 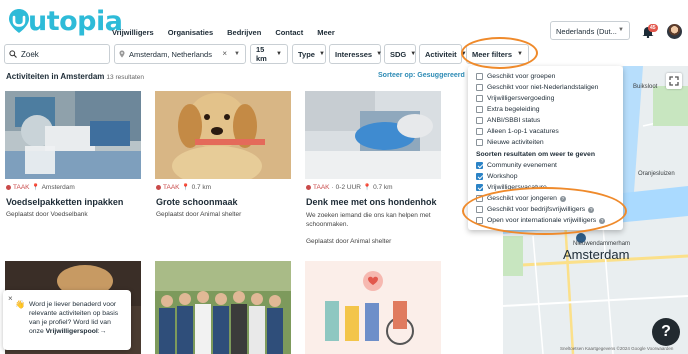 I want to click on filter-option-label: Vrijwilligersvergoeding, so click(x=521, y=98).